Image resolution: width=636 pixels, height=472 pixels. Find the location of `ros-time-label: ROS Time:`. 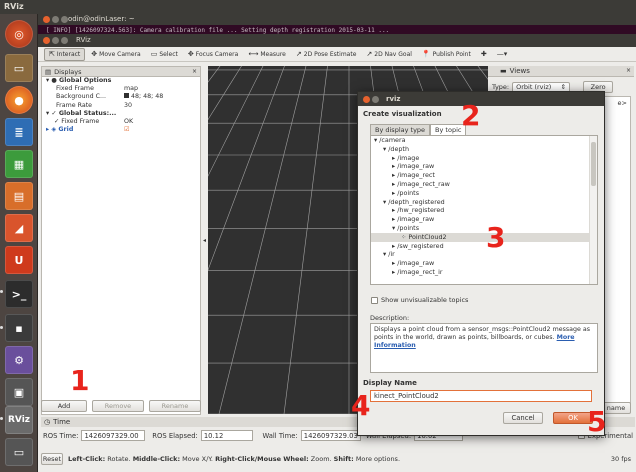

ros-time-label: ROS Time: is located at coordinates (61, 435).